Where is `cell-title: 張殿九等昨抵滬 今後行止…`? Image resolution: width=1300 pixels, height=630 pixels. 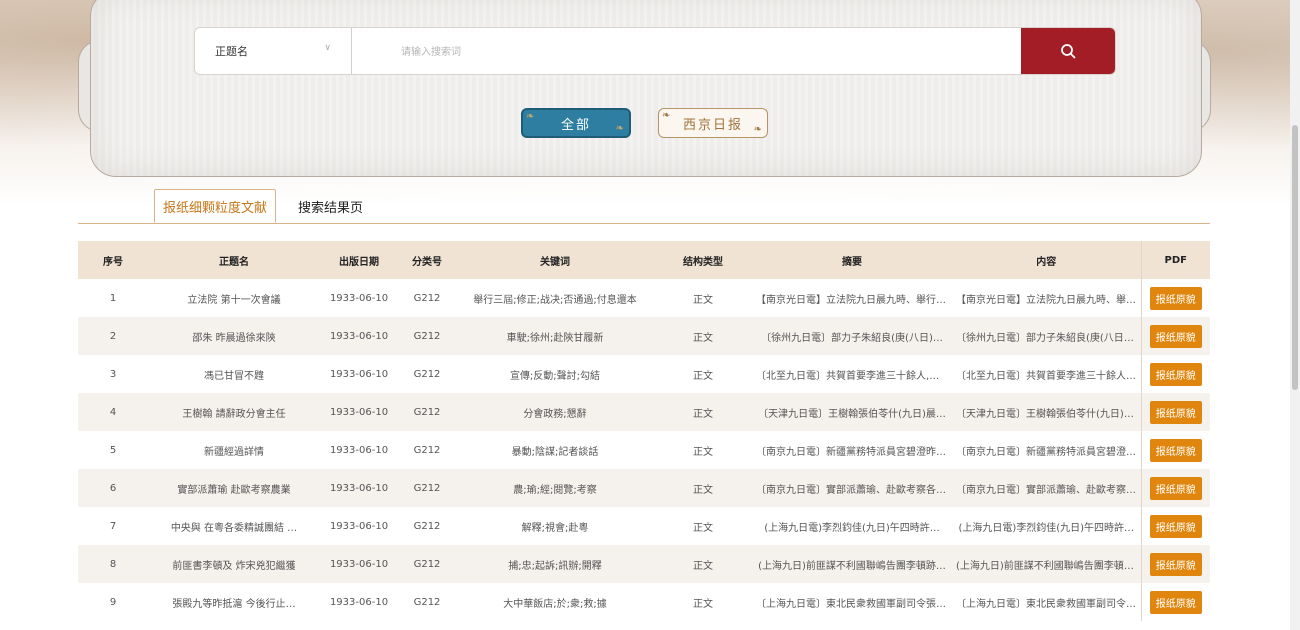 cell-title: 張殿九等昨抵滬 今後行止… is located at coordinates (234, 602).